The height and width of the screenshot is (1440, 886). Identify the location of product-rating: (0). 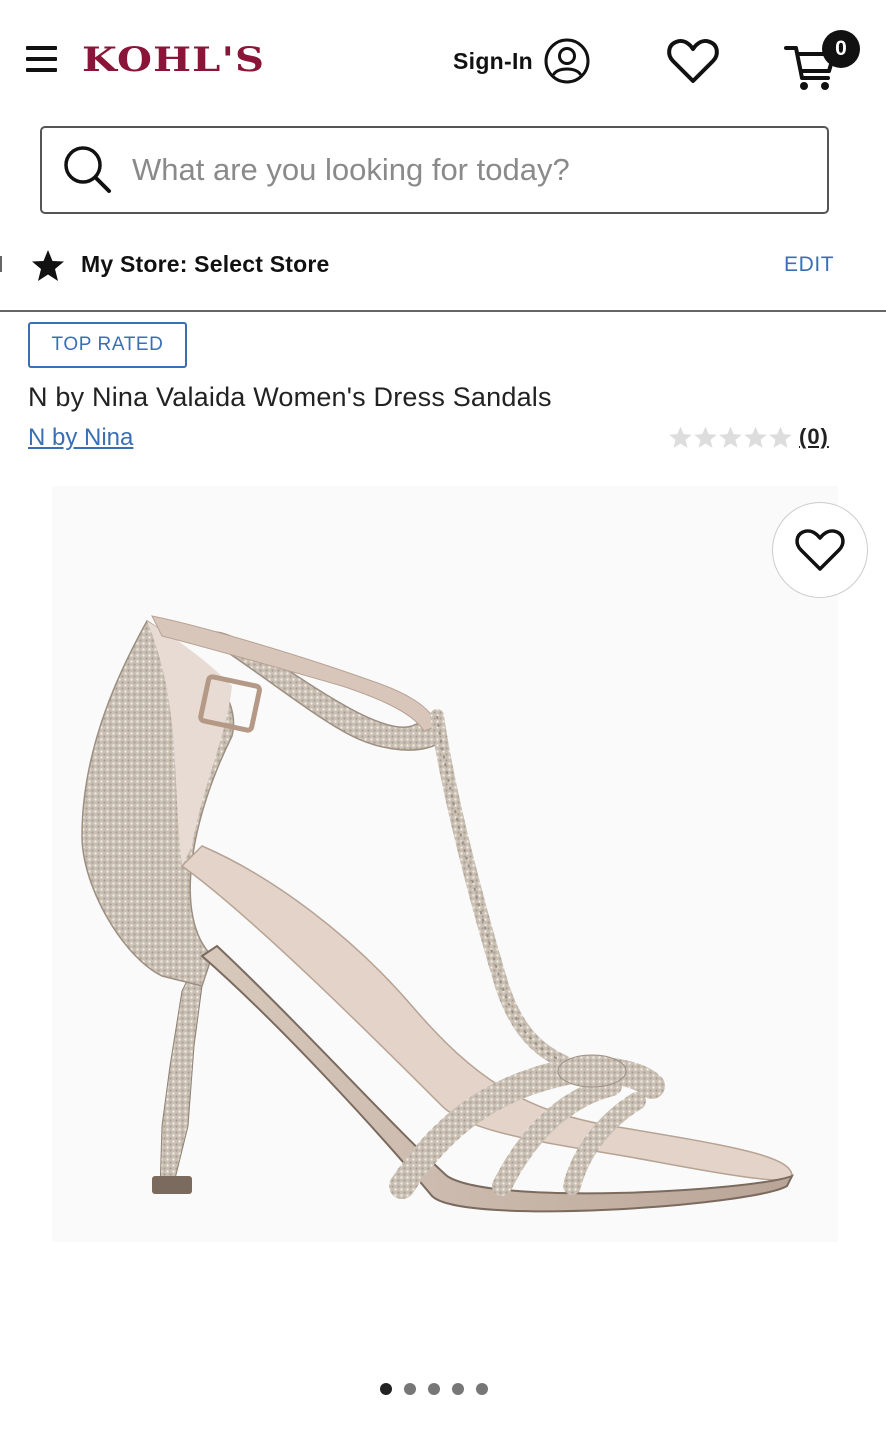
(748, 437).